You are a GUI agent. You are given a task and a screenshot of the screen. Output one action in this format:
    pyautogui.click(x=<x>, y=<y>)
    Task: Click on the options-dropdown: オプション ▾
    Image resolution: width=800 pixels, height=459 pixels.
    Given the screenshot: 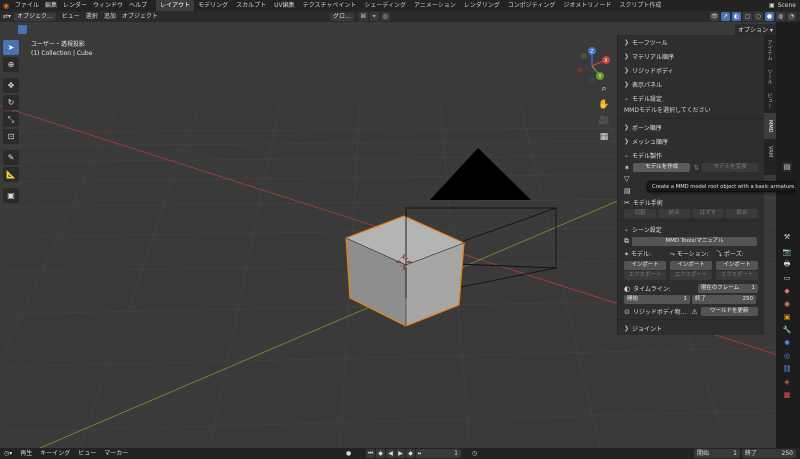 What is the action you would take?
    pyautogui.click(x=755, y=29)
    